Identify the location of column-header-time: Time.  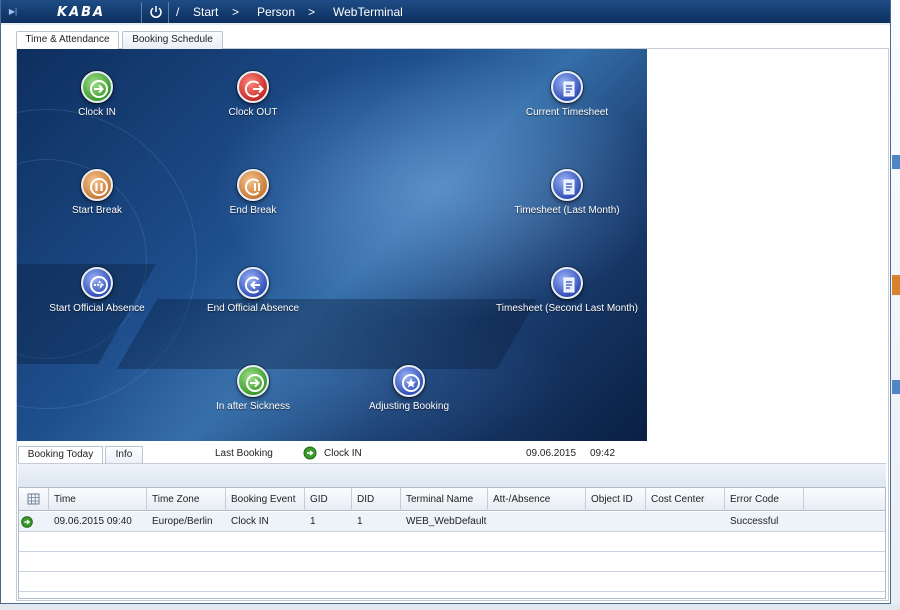
(98, 499).